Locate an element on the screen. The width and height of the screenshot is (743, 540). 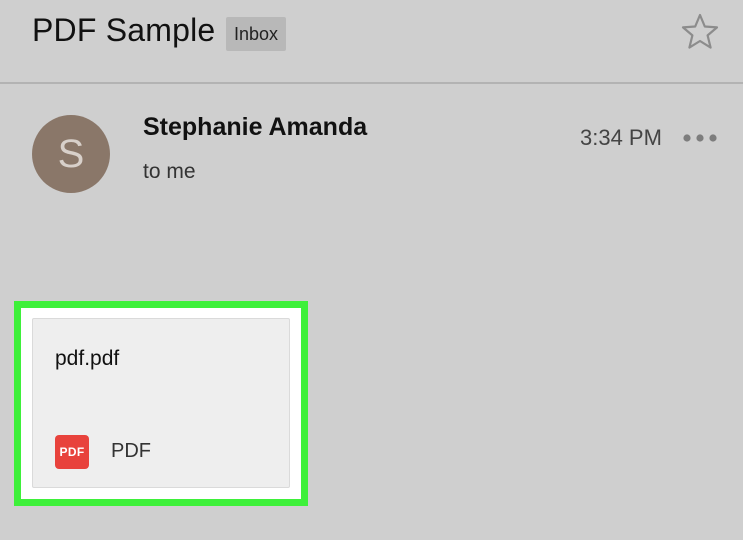
attachment-filename: pdf.pdf is located at coordinates (87, 358).